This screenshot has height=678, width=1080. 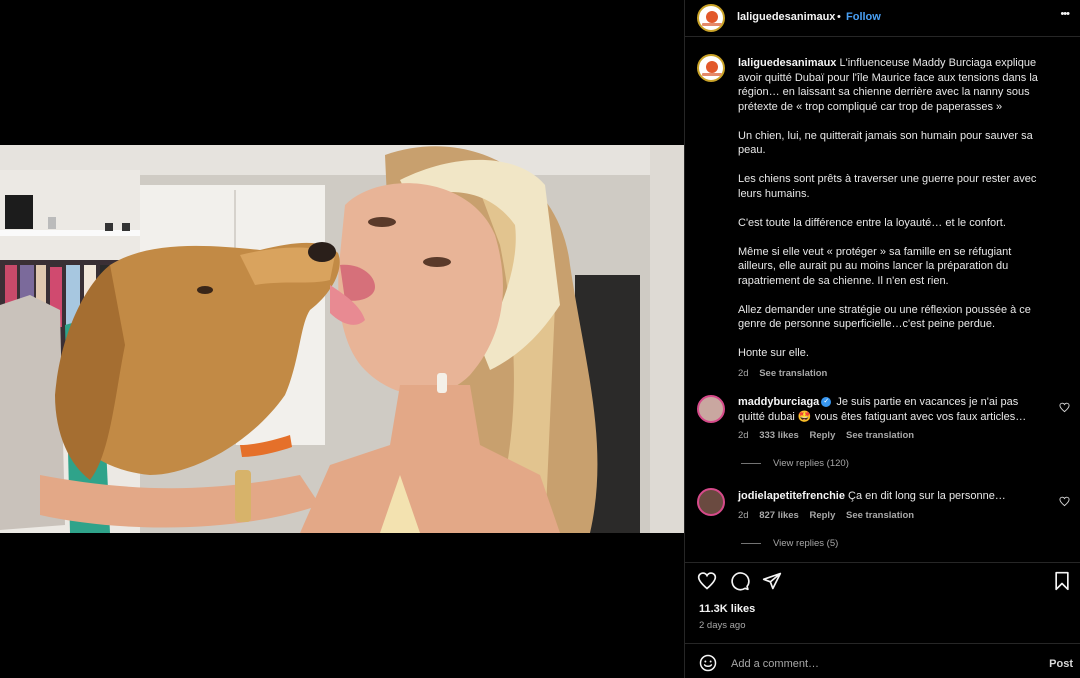 What do you see at coordinates (773, 353) in the screenshot?
I see `caption-paragraph: Honte sur elle.` at bounding box center [773, 353].